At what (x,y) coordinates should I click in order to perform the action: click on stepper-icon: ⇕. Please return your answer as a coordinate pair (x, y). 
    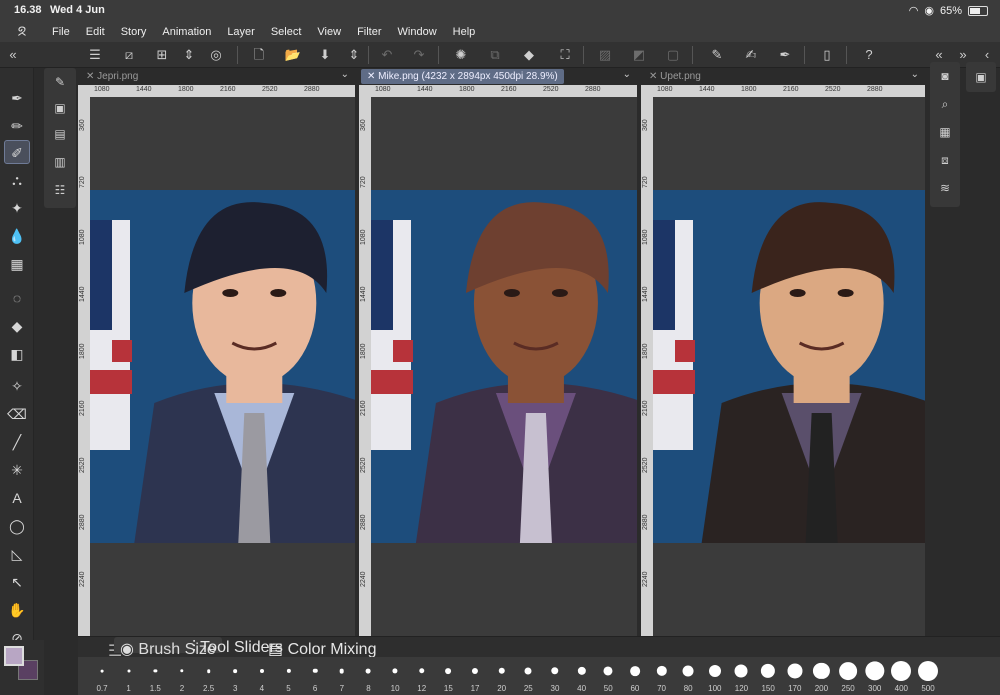
    Looking at the image, I should click on (189, 55).